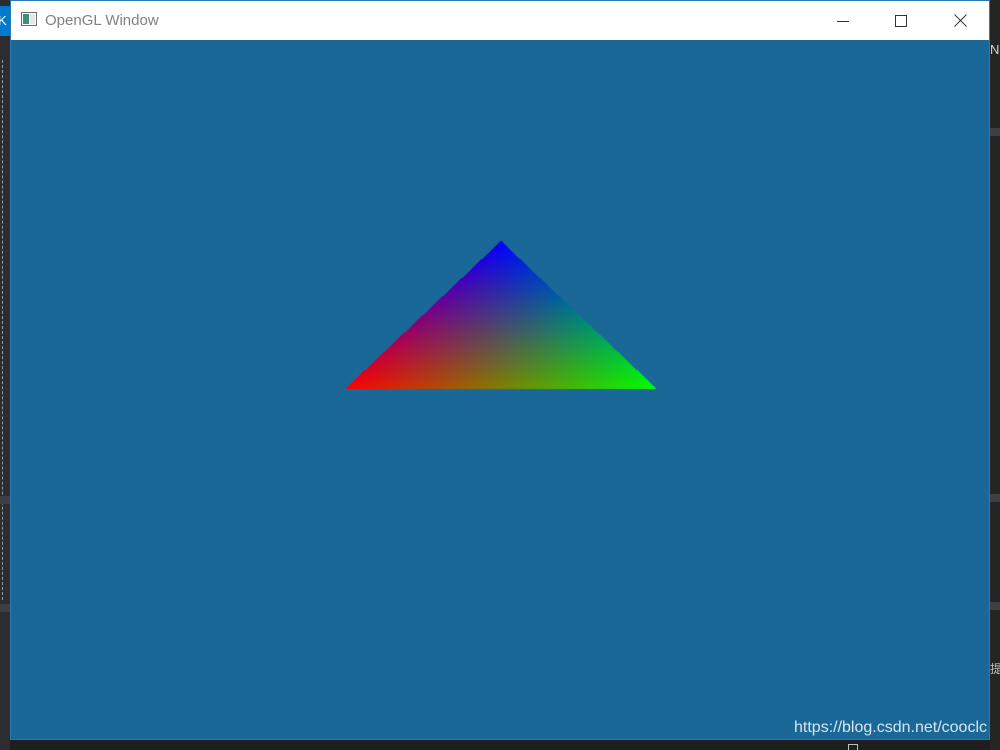  I want to click on ide-tab-accent: K, so click(5, 21).